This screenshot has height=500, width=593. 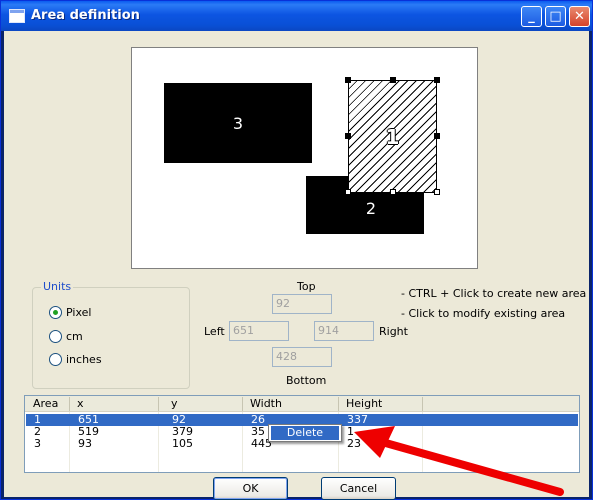 What do you see at coordinates (84, 359) in the screenshot?
I see `radio-inches-label: inches` at bounding box center [84, 359].